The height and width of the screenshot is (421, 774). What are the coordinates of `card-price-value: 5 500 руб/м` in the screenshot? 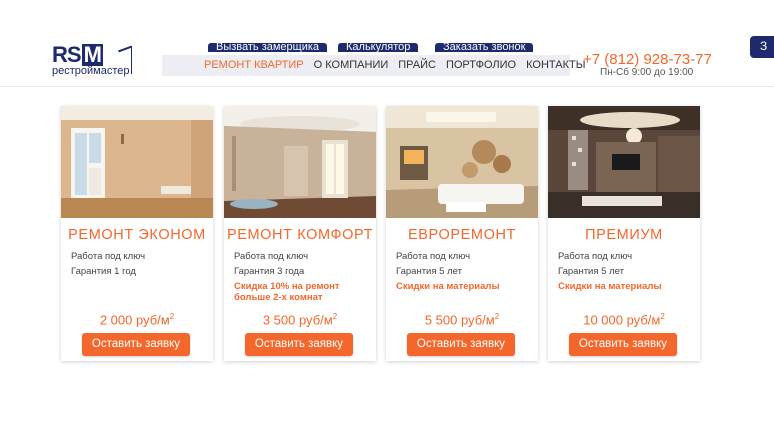 It's located at (459, 320).